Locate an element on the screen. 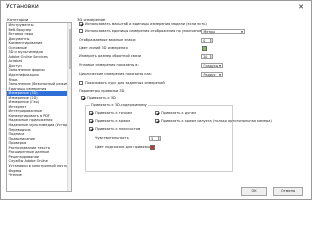 Image resolution: width=320 pixels, height=240 pixels. radius-value: 20 is located at coordinates (205, 56).